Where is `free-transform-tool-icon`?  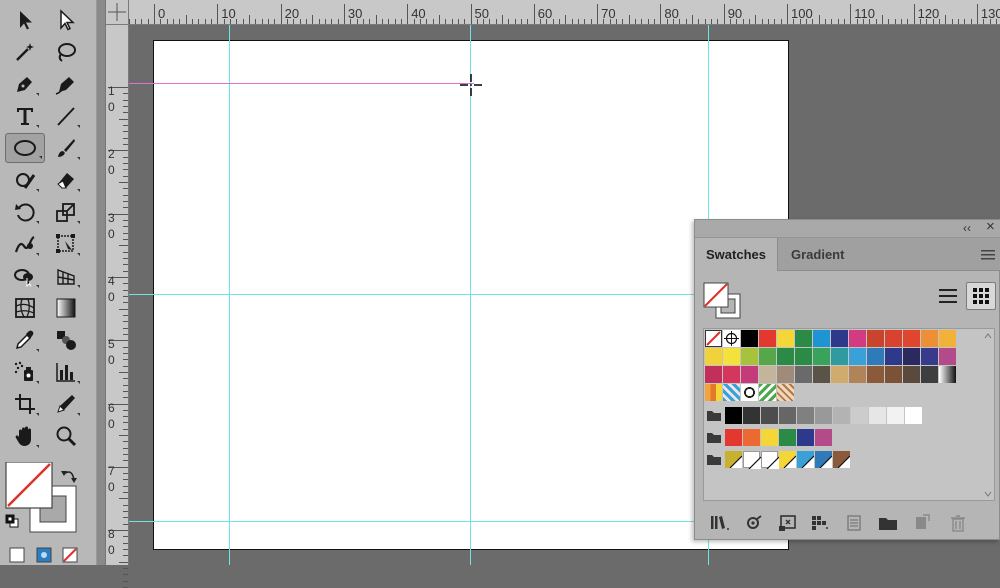 free-transform-tool-icon is located at coordinates (66, 244).